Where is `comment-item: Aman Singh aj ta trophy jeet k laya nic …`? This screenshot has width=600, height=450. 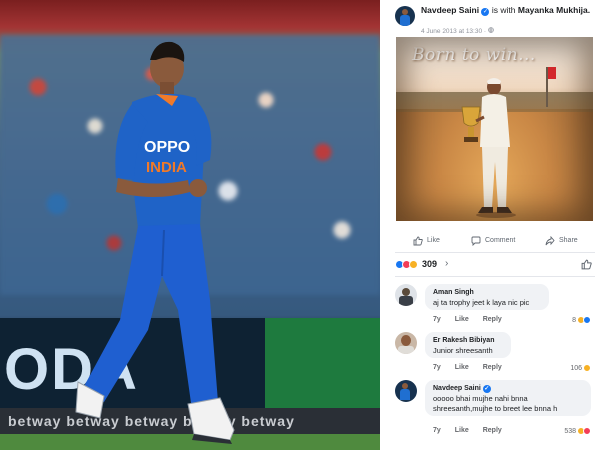
comment-item: Aman Singh aj ta trophy jeet k laya nic … is located at coordinates (495, 306).